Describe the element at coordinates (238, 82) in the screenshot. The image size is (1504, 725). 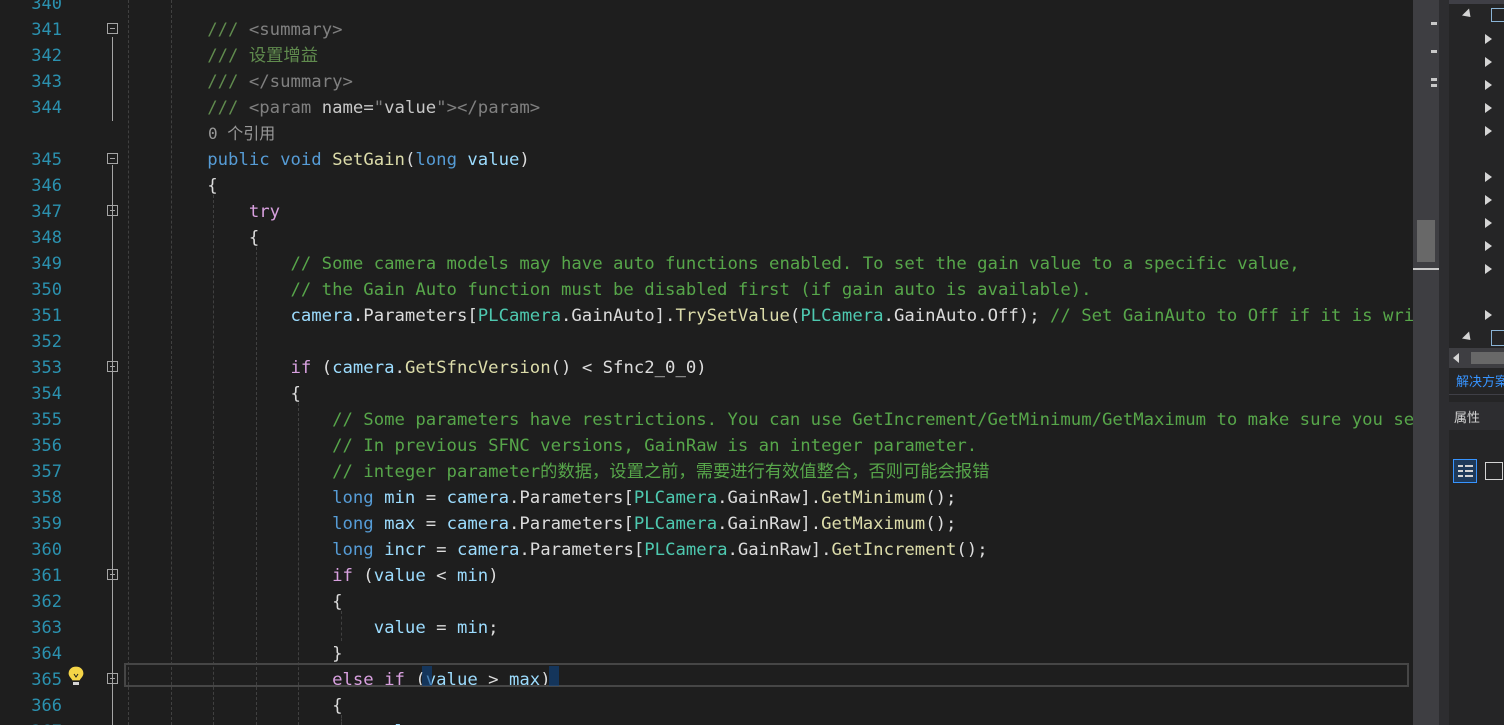
I see `code-text: /// </summary>` at that location.